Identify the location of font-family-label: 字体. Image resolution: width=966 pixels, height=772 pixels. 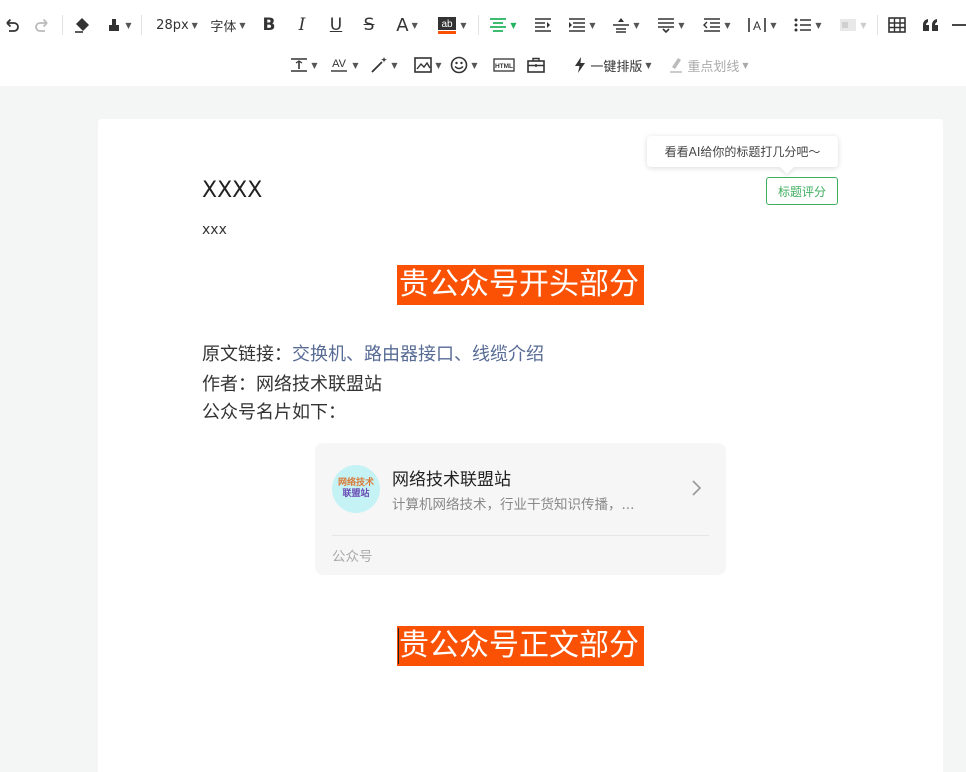
(223, 27).